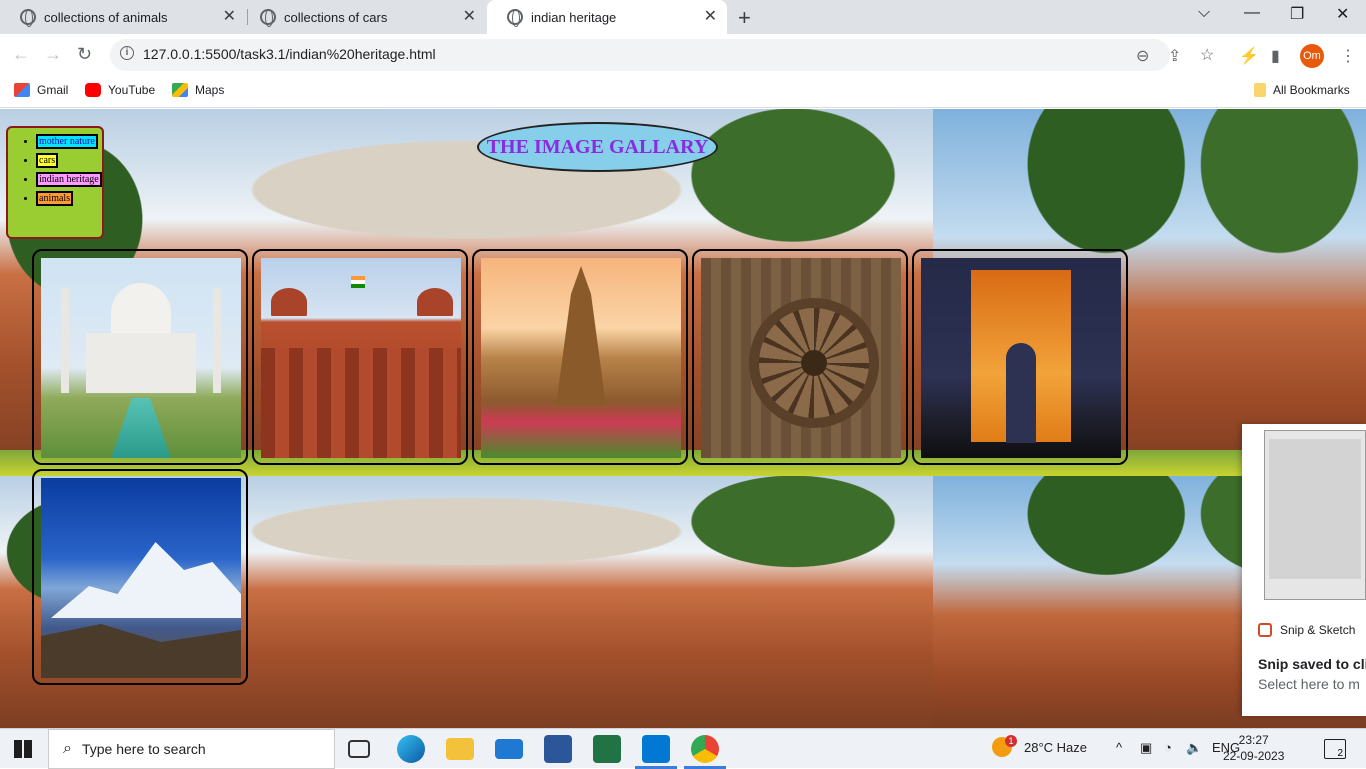 Image resolution: width=1366 pixels, height=769 pixels. I want to click on himalaya-mountain-image, so click(141, 578).